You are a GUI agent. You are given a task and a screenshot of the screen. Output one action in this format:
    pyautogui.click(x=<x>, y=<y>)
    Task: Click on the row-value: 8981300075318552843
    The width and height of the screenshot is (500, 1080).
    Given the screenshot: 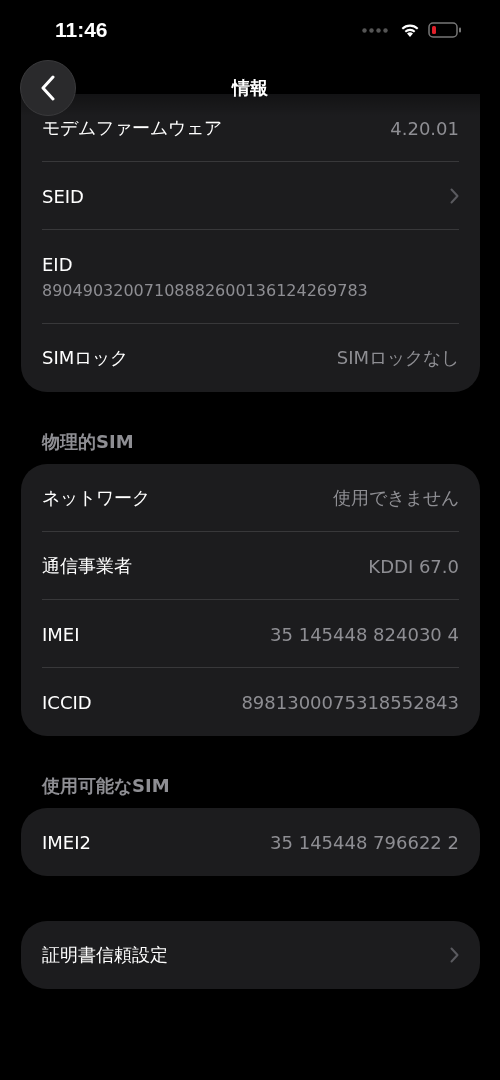 What is the action you would take?
    pyautogui.click(x=350, y=702)
    